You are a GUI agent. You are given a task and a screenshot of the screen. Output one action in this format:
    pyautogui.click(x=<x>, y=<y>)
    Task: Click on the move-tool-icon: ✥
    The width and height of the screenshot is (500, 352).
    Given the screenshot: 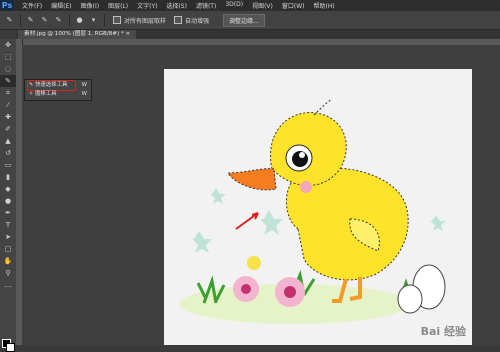 What is the action you would take?
    pyautogui.click(x=8, y=45)
    